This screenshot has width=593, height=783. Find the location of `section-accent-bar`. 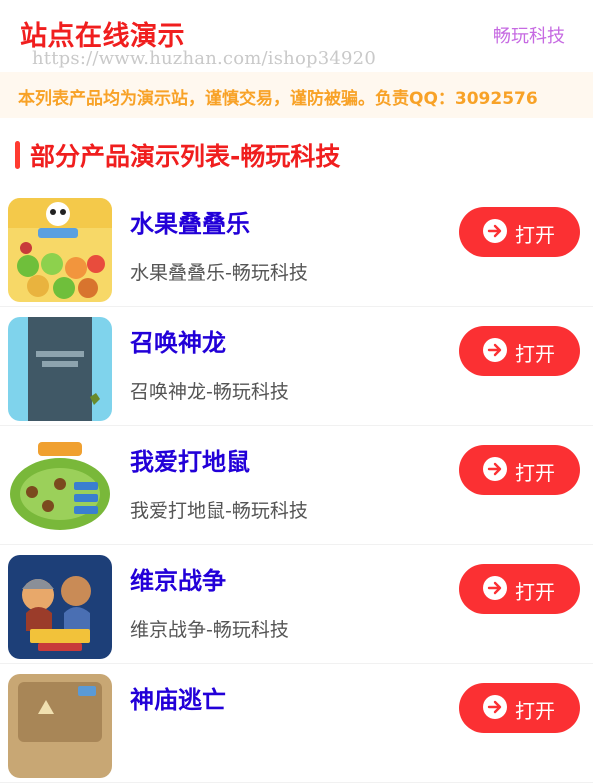

section-accent-bar is located at coordinates (17, 155).